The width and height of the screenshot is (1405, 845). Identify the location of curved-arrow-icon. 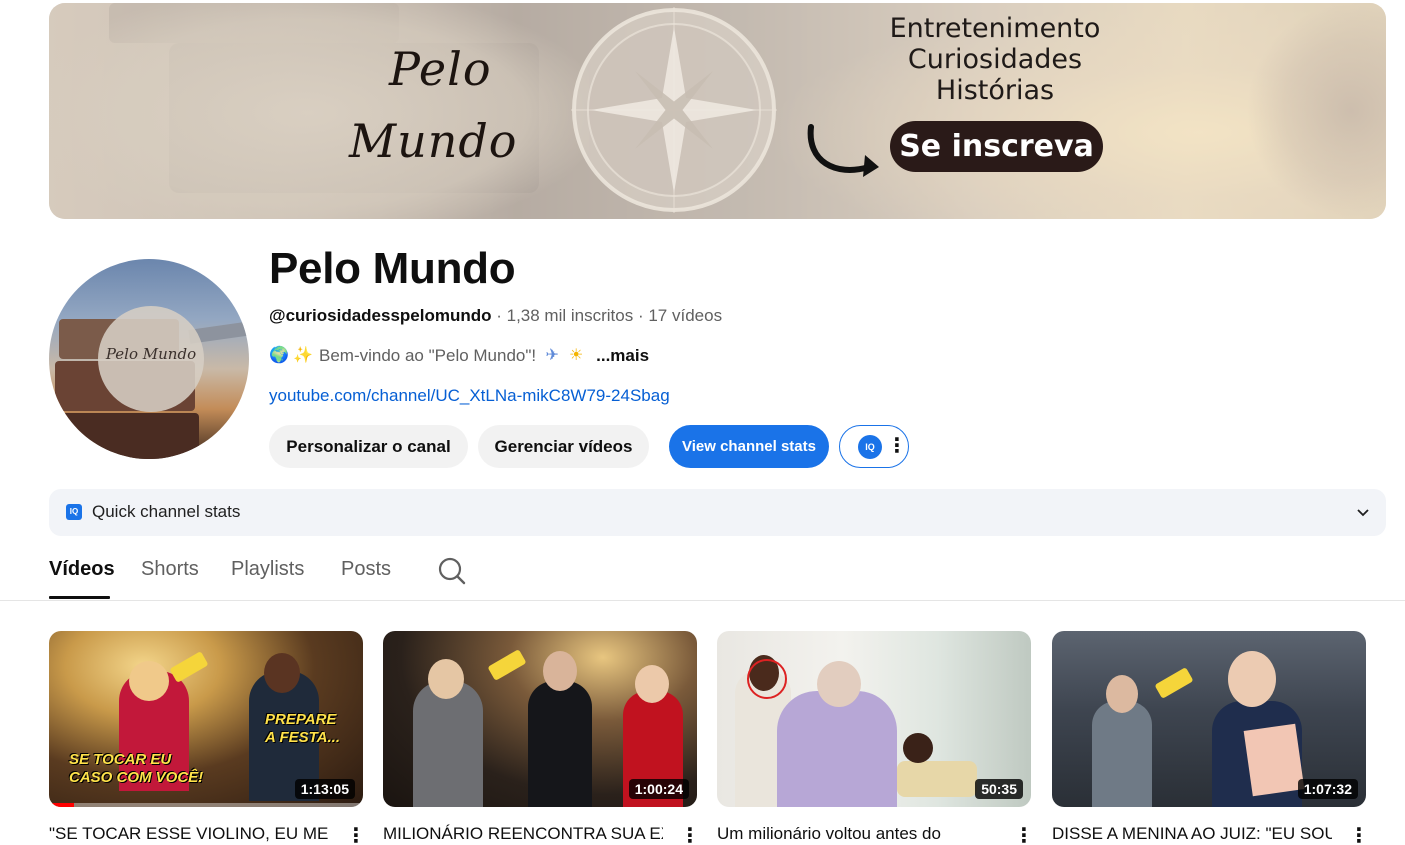
(843, 150).